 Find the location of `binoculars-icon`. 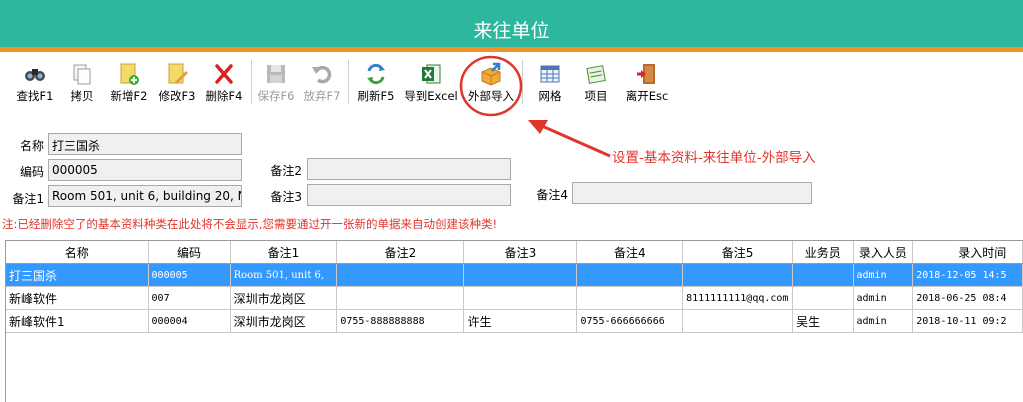

binoculars-icon is located at coordinates (35, 75).